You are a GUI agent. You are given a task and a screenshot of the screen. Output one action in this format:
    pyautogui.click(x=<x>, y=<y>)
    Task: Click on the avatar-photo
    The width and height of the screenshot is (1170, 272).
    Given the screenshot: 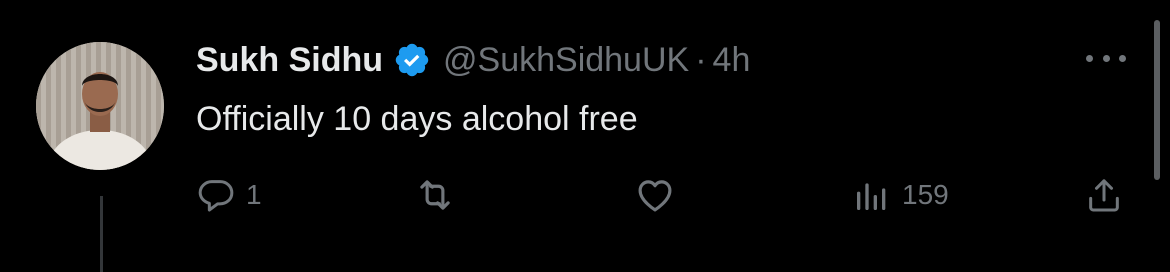 What is the action you would take?
    pyautogui.click(x=100, y=106)
    